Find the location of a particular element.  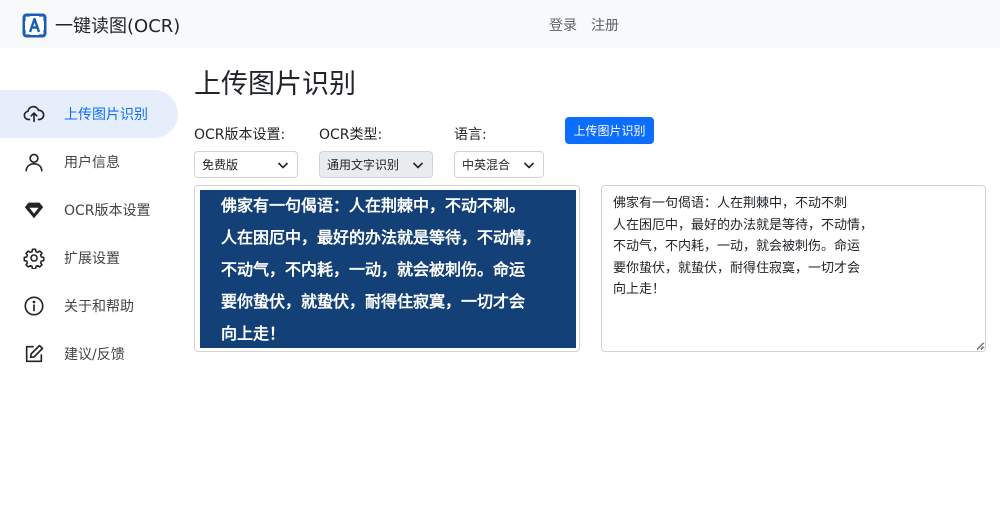

gear-icon is located at coordinates (34, 258).